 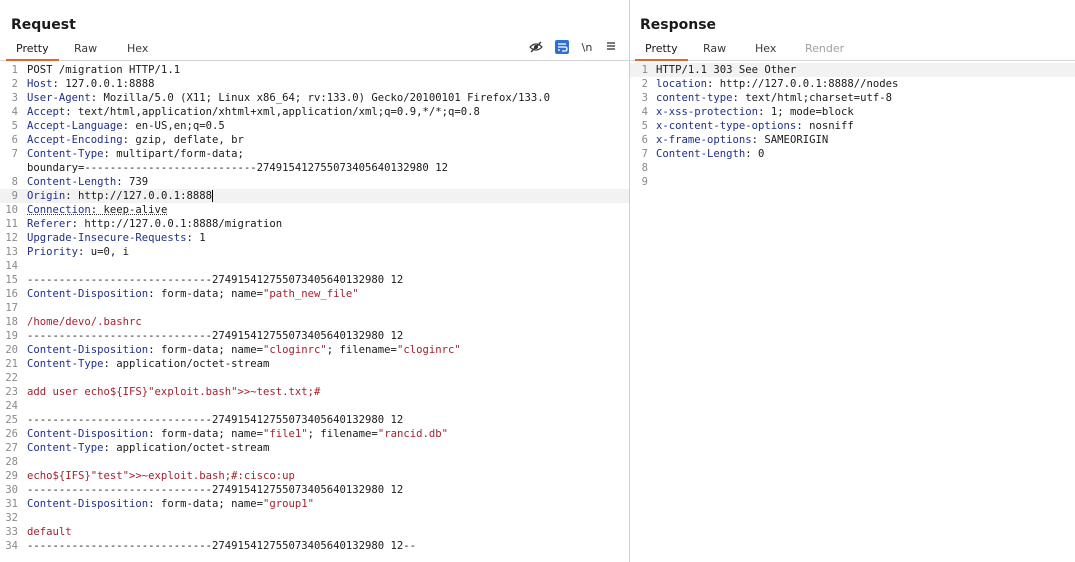 I want to click on line-number: 21, so click(x=11, y=364).